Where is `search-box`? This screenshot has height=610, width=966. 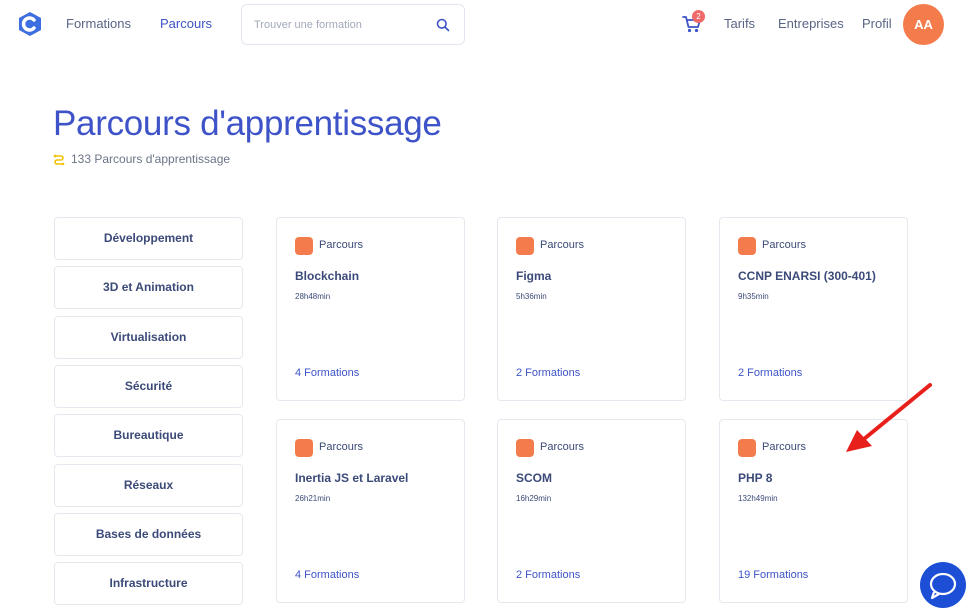
search-box is located at coordinates (353, 24).